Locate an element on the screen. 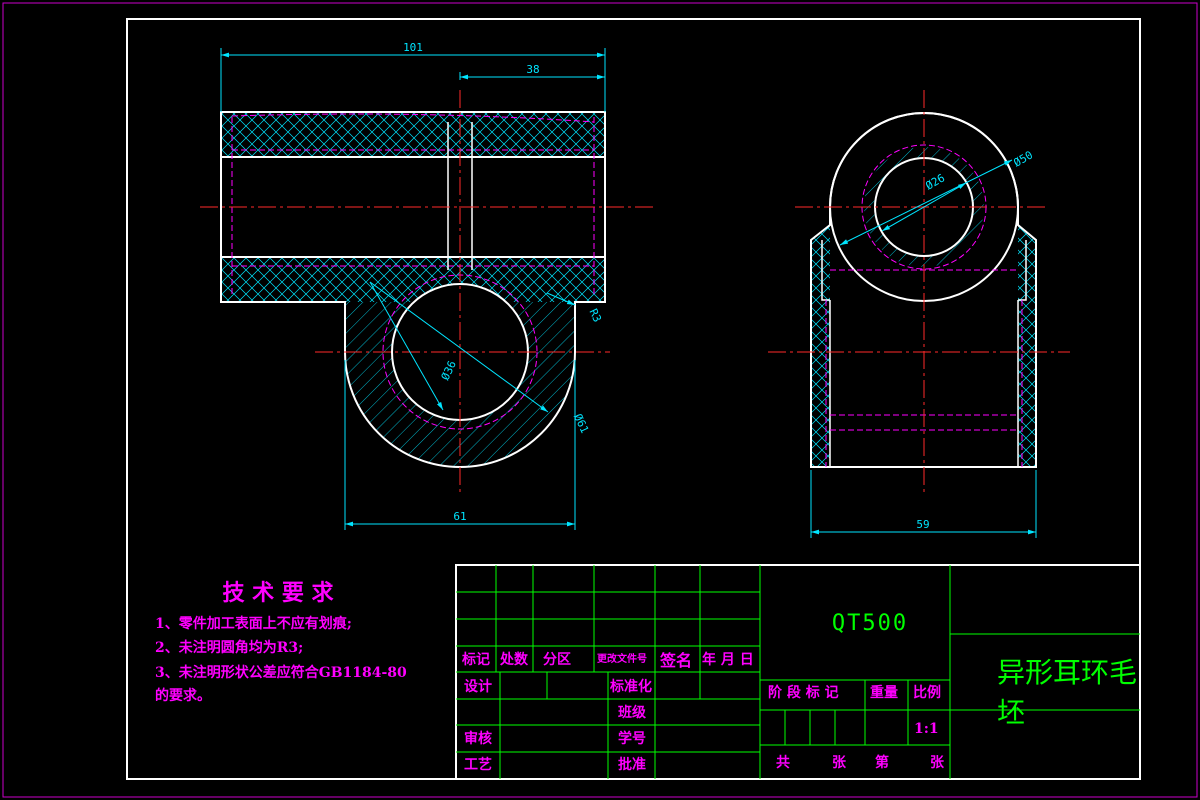  tb-scale-label: 比例 is located at coordinates (927, 692).